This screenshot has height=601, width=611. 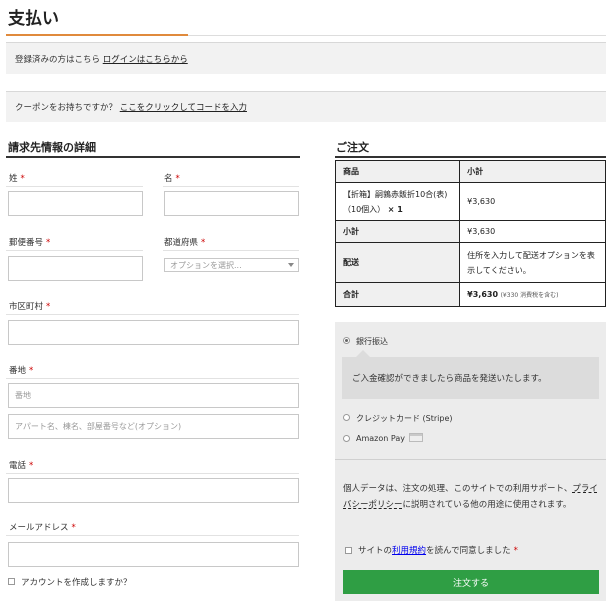 I want to click on email-label: メールアドレス *, so click(x=42, y=528).